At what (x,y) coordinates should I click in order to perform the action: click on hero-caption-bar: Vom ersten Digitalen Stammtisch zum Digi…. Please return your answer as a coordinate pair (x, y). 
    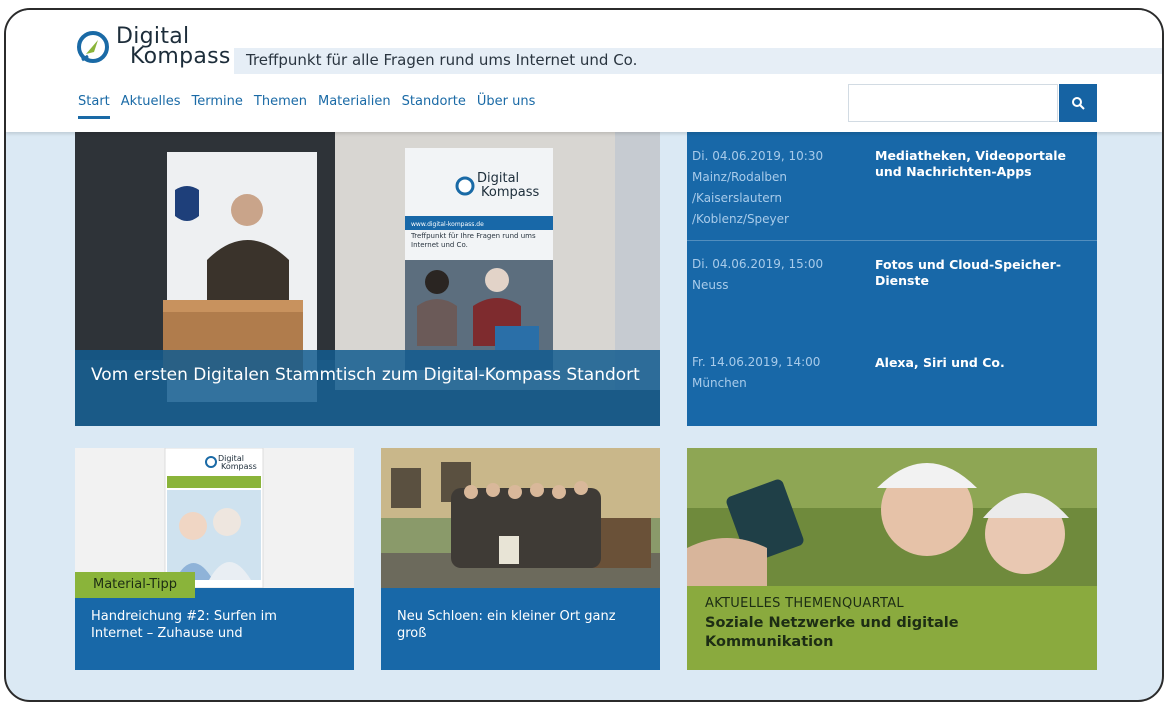
    Looking at the image, I should click on (367, 388).